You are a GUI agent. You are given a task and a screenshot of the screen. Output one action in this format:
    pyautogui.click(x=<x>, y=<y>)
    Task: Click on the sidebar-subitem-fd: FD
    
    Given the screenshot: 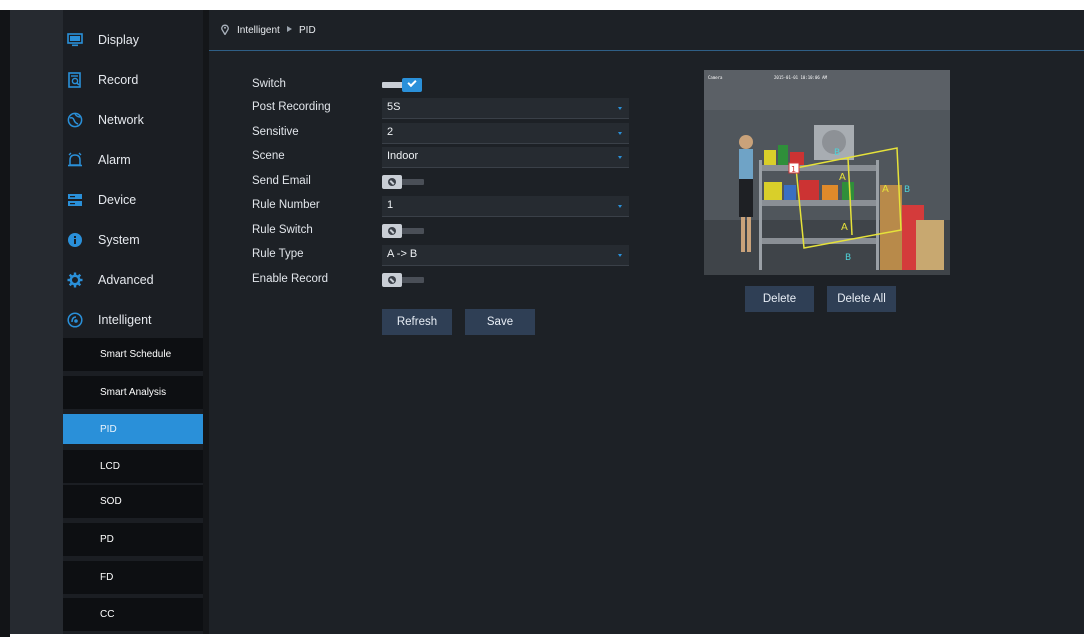 What is the action you would take?
    pyautogui.click(x=133, y=577)
    